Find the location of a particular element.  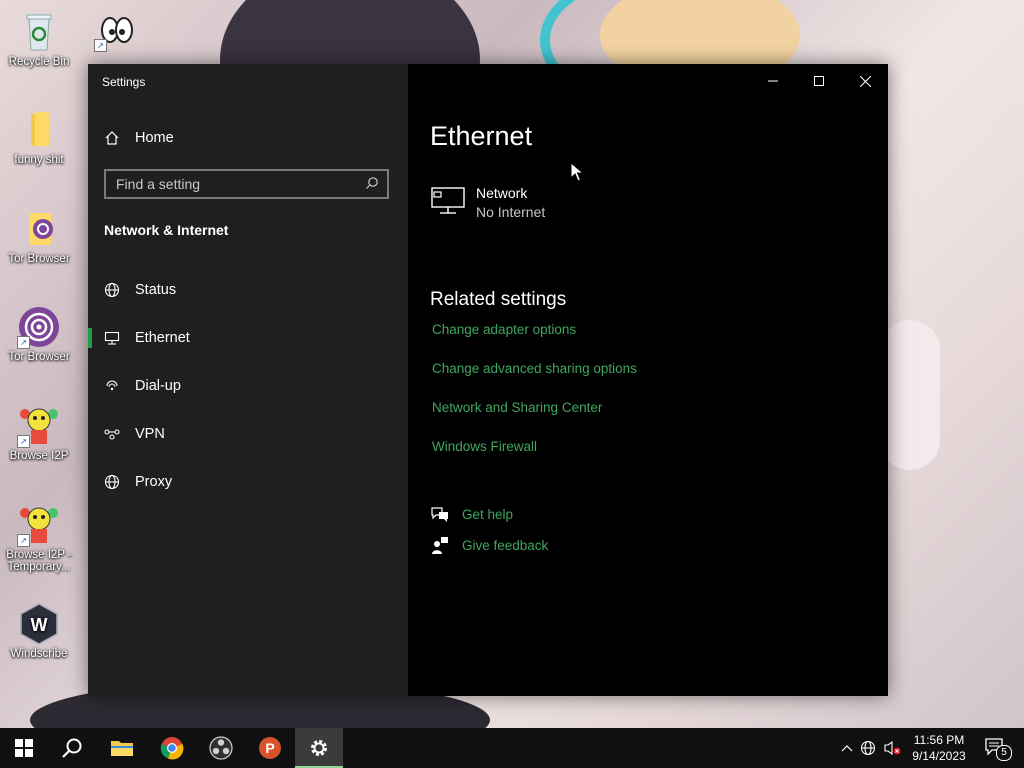

minimize-icon is located at coordinates (773, 81).